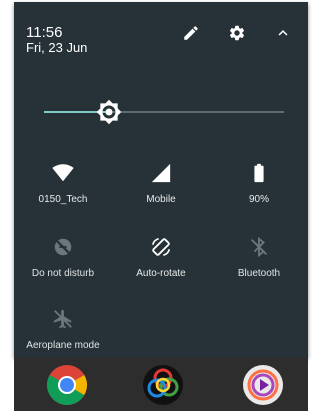 The height and width of the screenshot is (411, 323). What do you see at coordinates (164, 112) in the screenshot?
I see `brightness-slider` at bounding box center [164, 112].